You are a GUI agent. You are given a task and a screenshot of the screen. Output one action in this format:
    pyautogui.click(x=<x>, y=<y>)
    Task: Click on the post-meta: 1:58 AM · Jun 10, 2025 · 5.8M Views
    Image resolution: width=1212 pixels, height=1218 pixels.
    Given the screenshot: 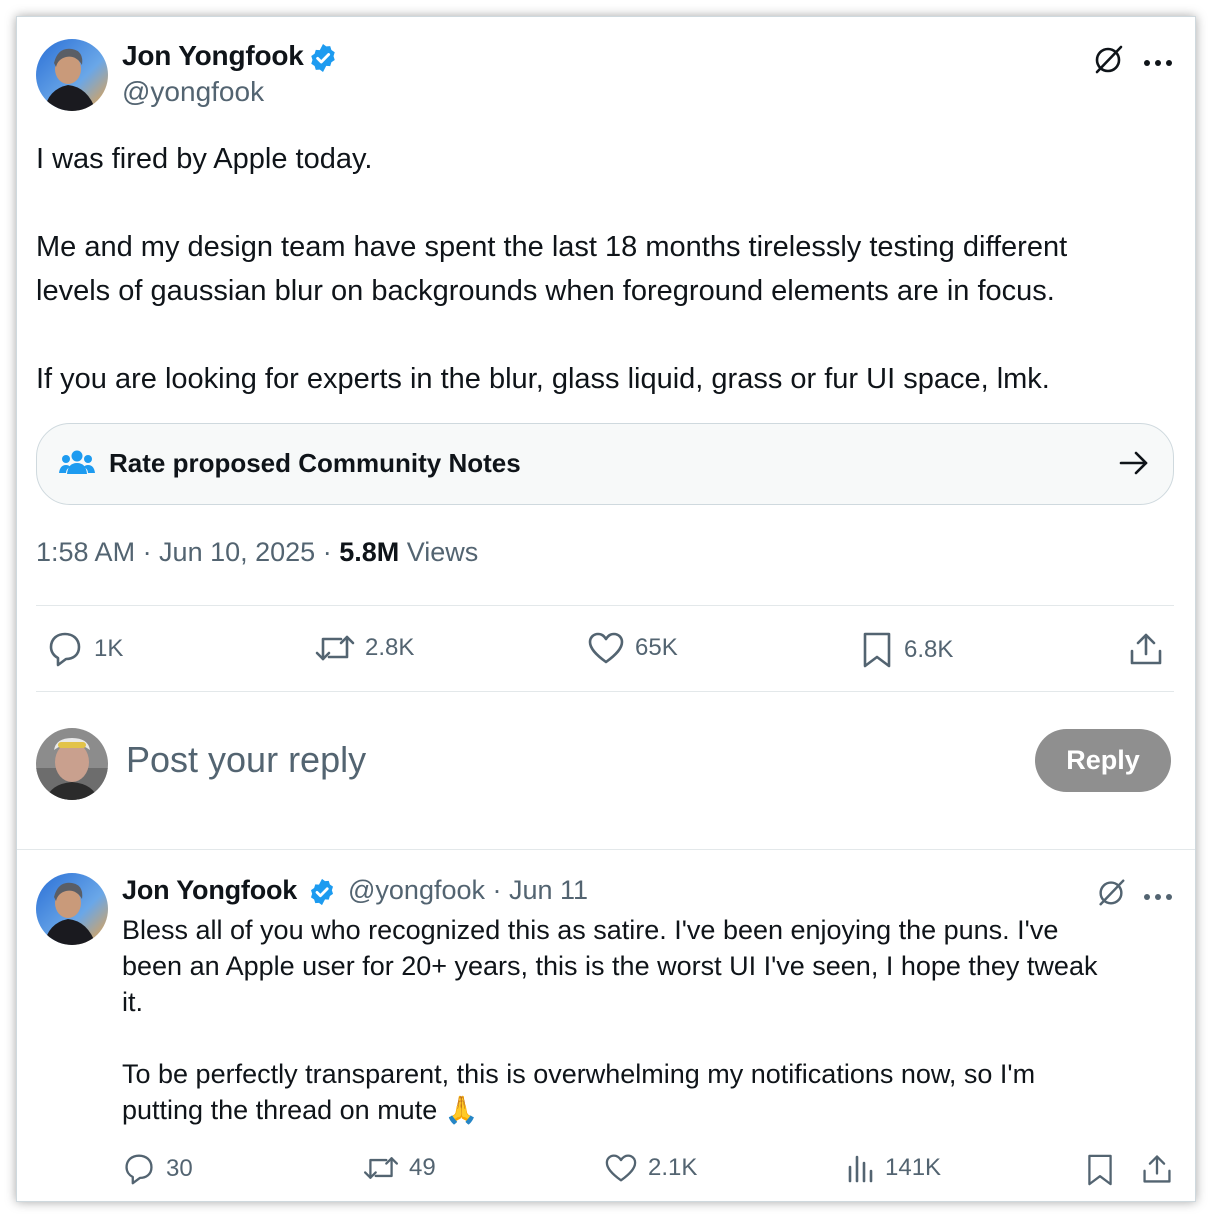 What is the action you would take?
    pyautogui.click(x=257, y=552)
    